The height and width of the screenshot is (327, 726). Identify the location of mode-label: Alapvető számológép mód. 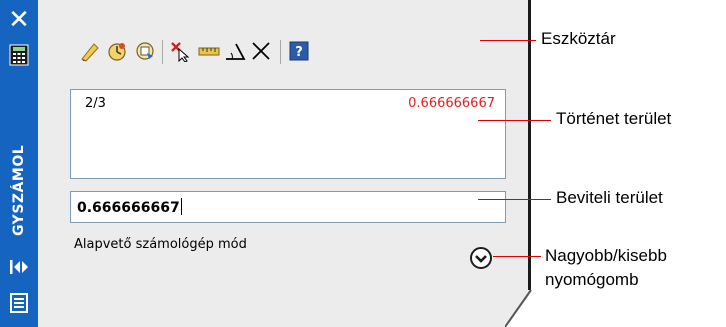
(160, 244).